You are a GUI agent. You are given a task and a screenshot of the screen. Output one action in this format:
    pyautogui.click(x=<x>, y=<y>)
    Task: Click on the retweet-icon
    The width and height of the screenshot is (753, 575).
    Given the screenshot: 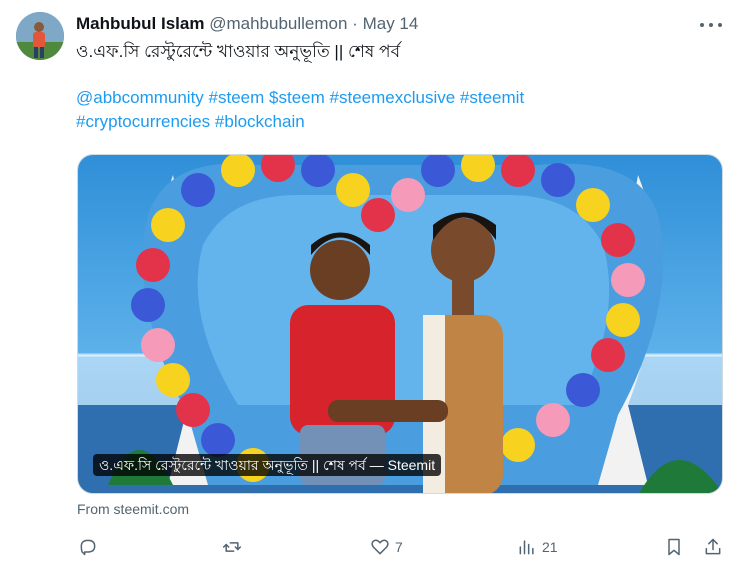 What is the action you would take?
    pyautogui.click(x=232, y=547)
    